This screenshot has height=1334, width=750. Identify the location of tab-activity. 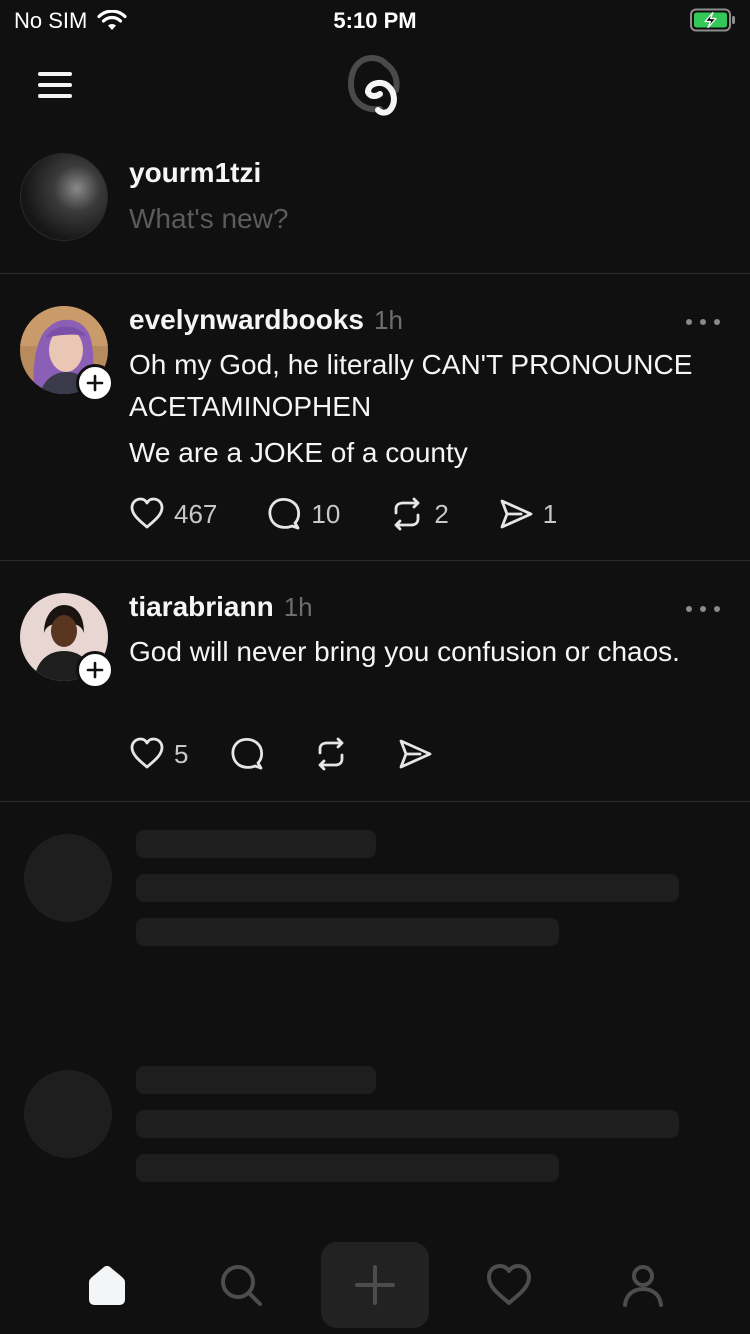
(509, 1285).